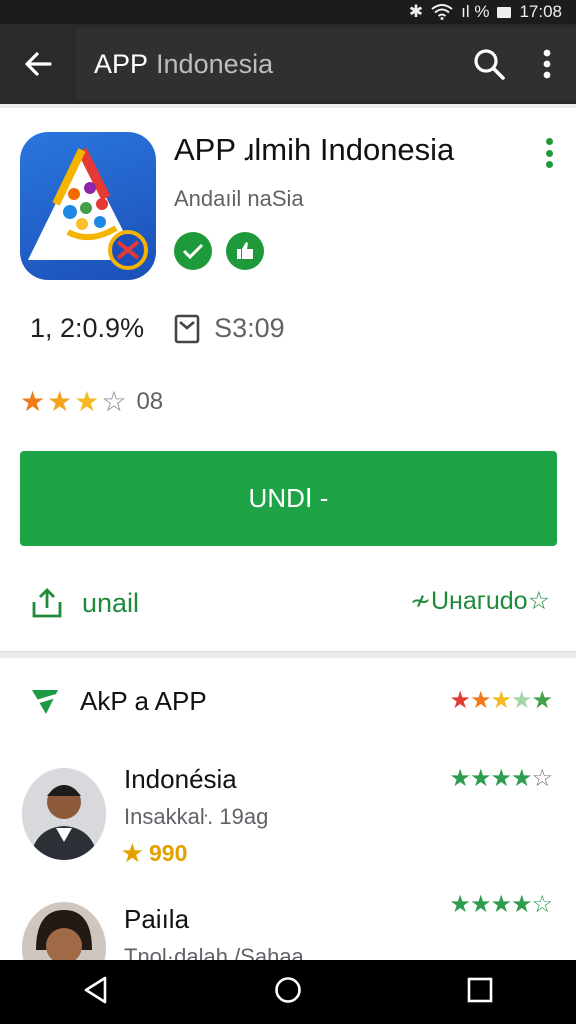 The width and height of the screenshot is (576, 1024). What do you see at coordinates (157, 919) in the screenshot?
I see `reviewer-name: Paiıla` at bounding box center [157, 919].